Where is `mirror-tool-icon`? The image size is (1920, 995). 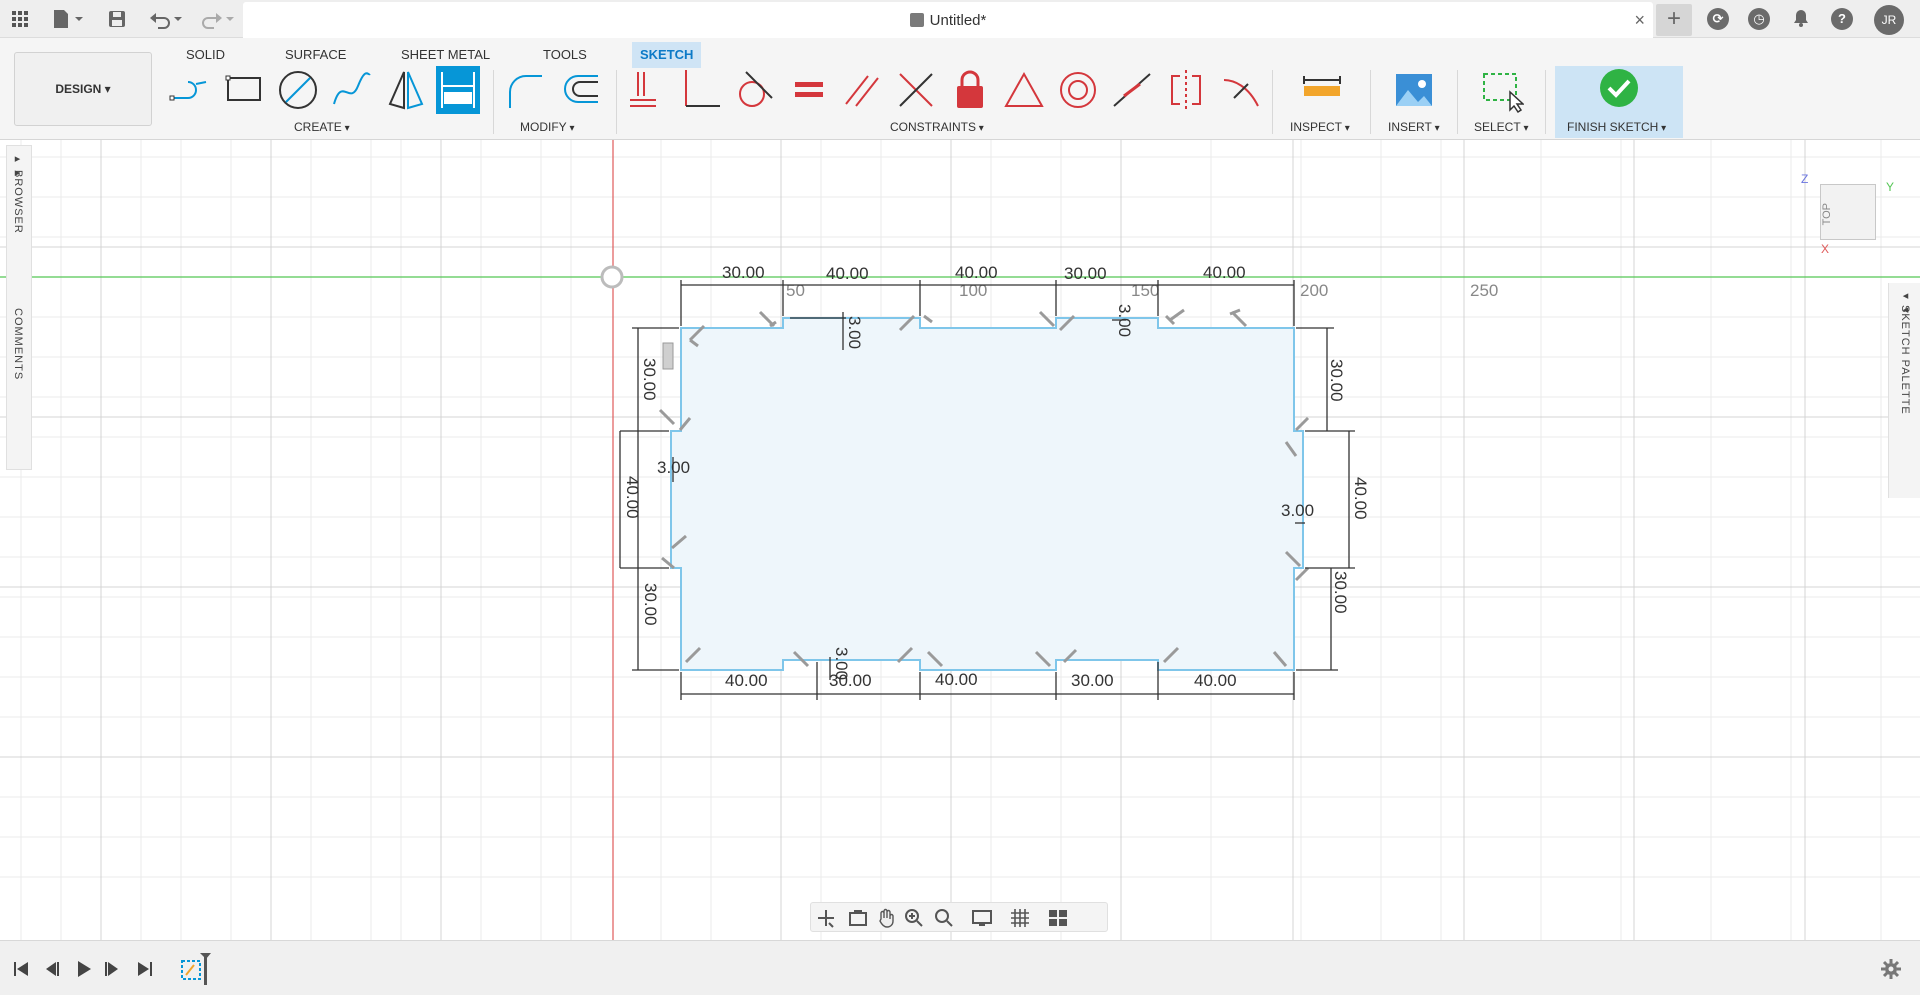
mirror-tool-icon is located at coordinates (406, 90).